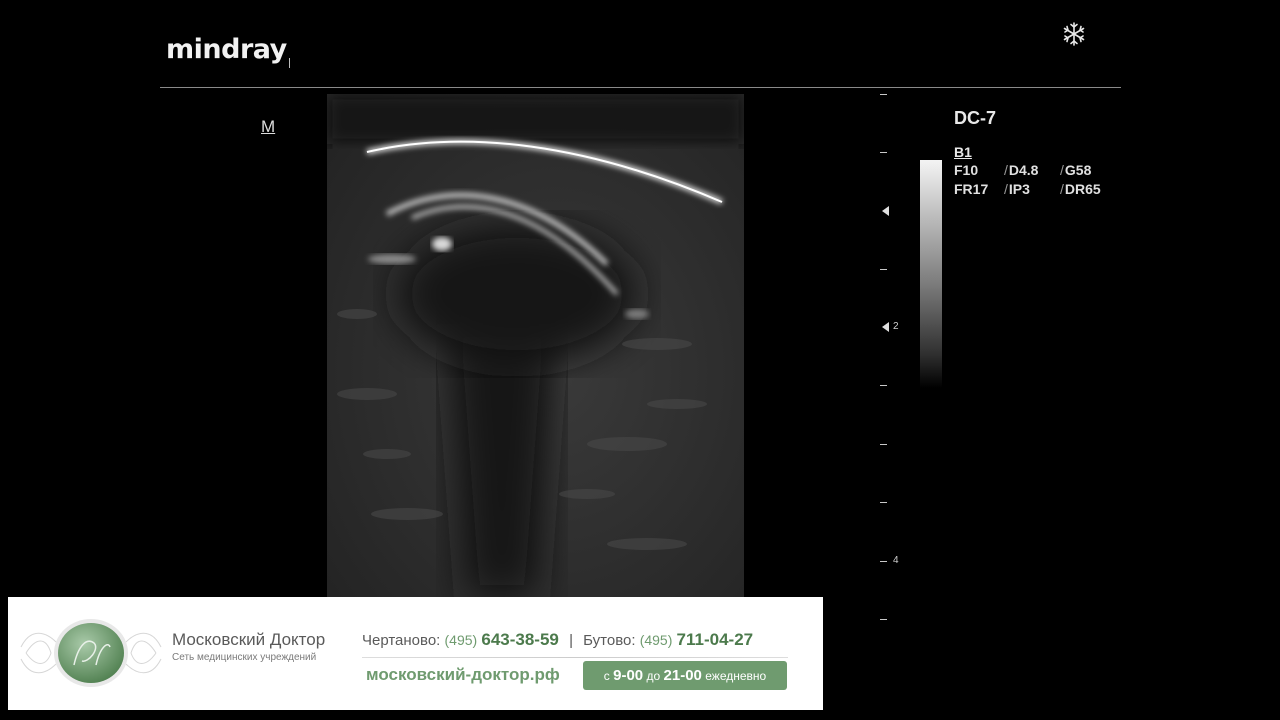  I want to click on opening-hours-badge: с 9-00 до 21-00 ежедневно, so click(685, 675).